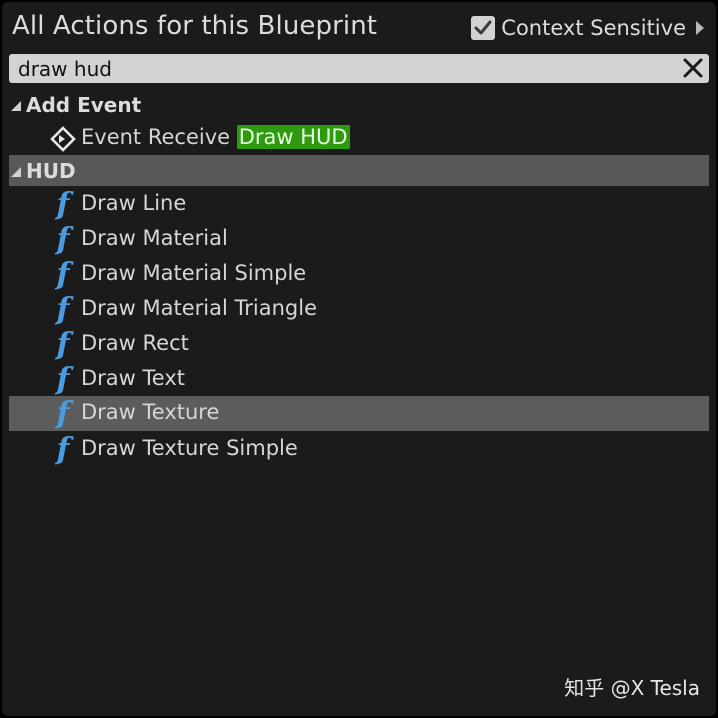  I want to click on search-input, so click(339, 68).